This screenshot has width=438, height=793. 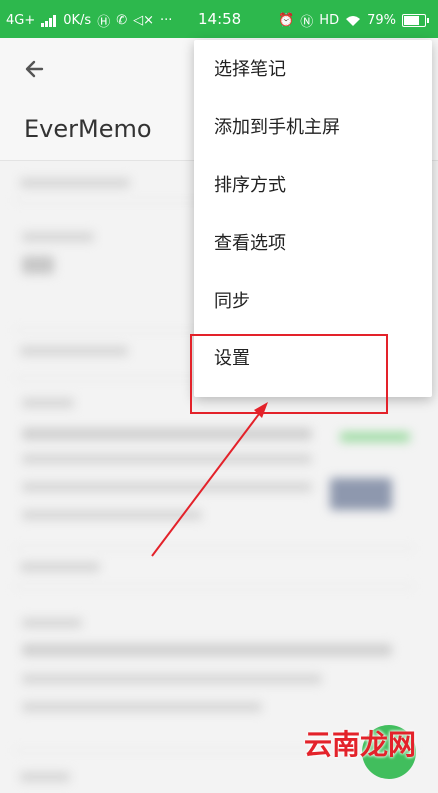 I want to click on clock: 14:58, so click(x=220, y=19).